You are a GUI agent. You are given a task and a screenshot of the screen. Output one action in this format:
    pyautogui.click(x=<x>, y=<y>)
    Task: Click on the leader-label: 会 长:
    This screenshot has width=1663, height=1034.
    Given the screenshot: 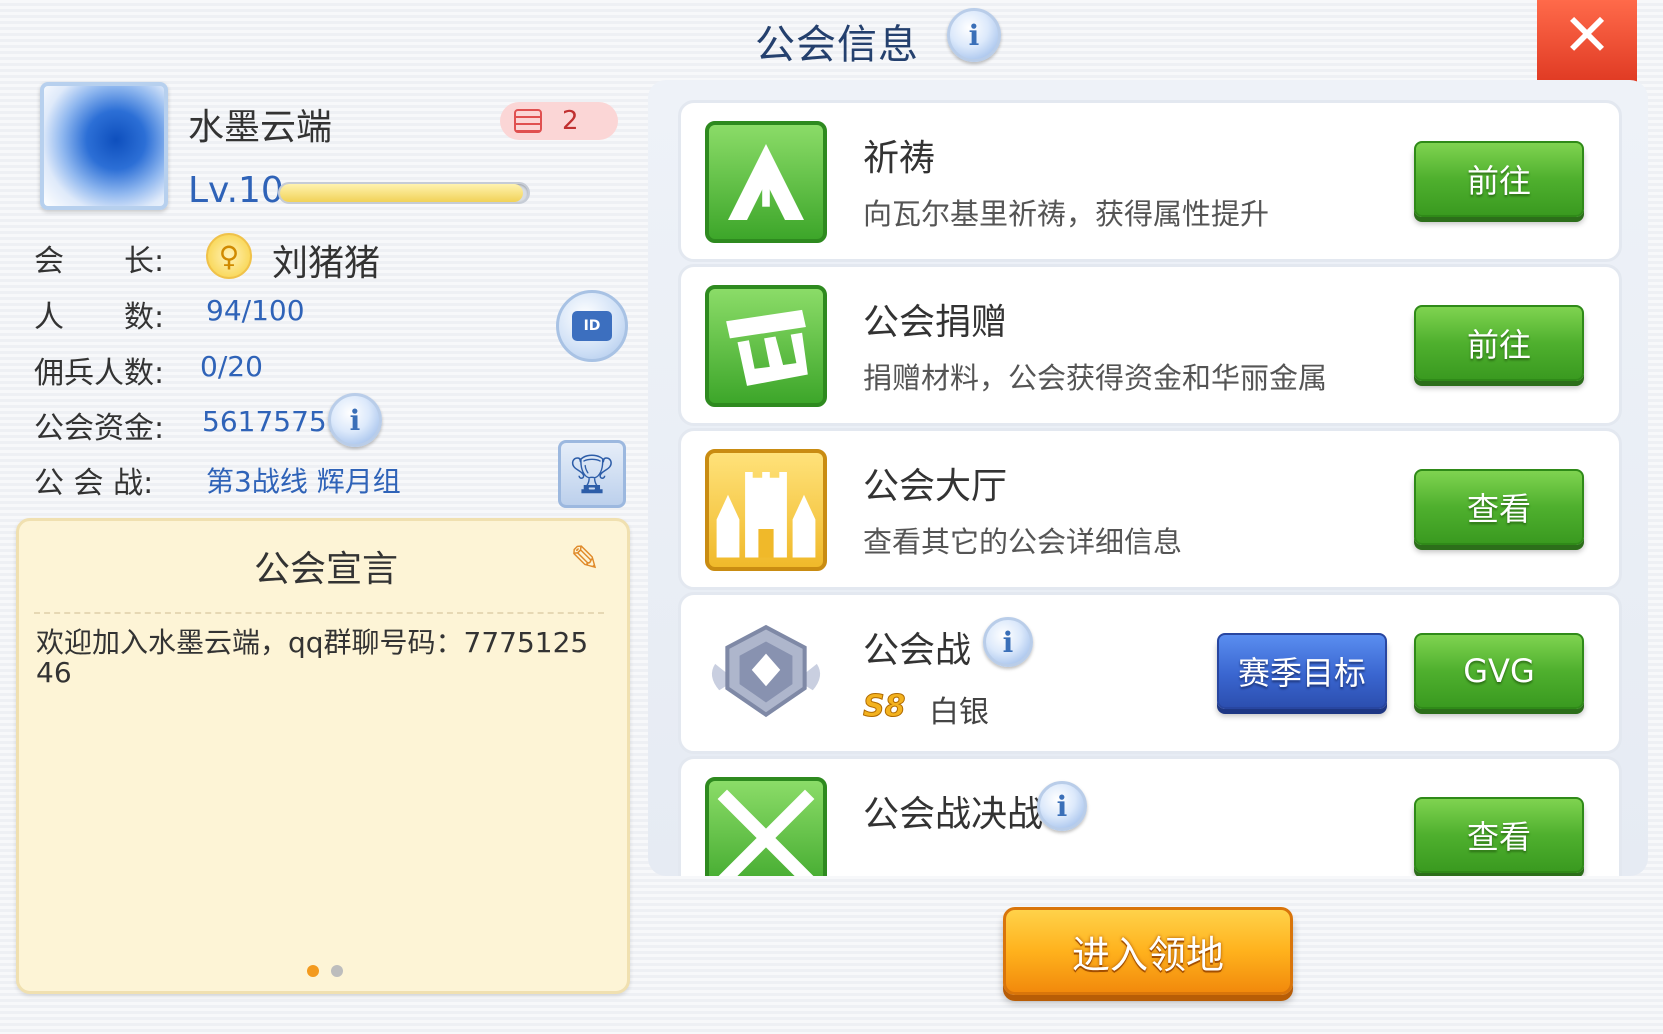 What is the action you would take?
    pyautogui.click(x=99, y=261)
    